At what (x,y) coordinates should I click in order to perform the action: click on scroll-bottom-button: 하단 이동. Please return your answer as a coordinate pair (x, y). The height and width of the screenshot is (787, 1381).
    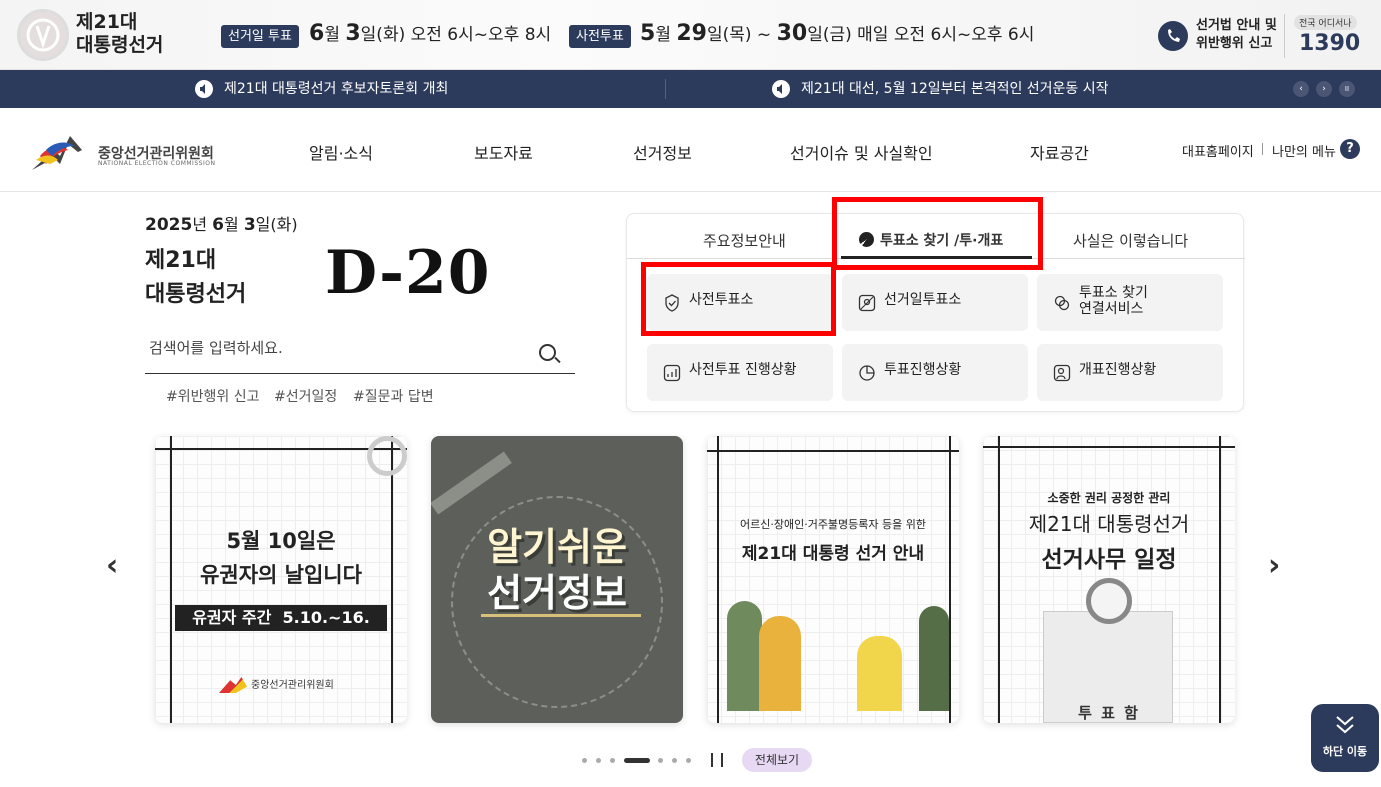
    Looking at the image, I should click on (1345, 738).